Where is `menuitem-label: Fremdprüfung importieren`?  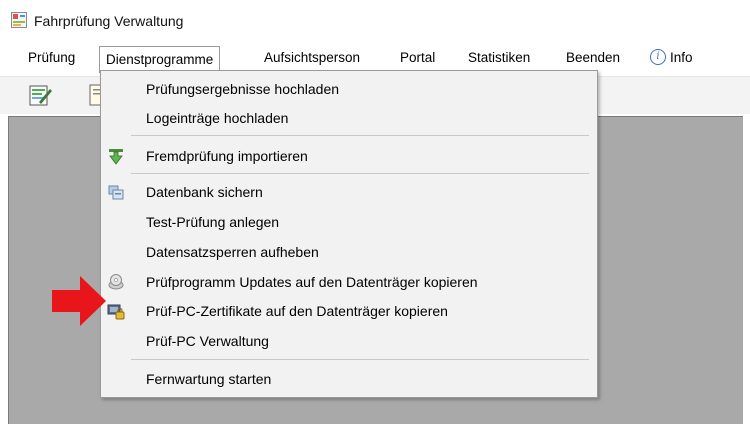
menuitem-label: Fremdprüfung importieren is located at coordinates (227, 156).